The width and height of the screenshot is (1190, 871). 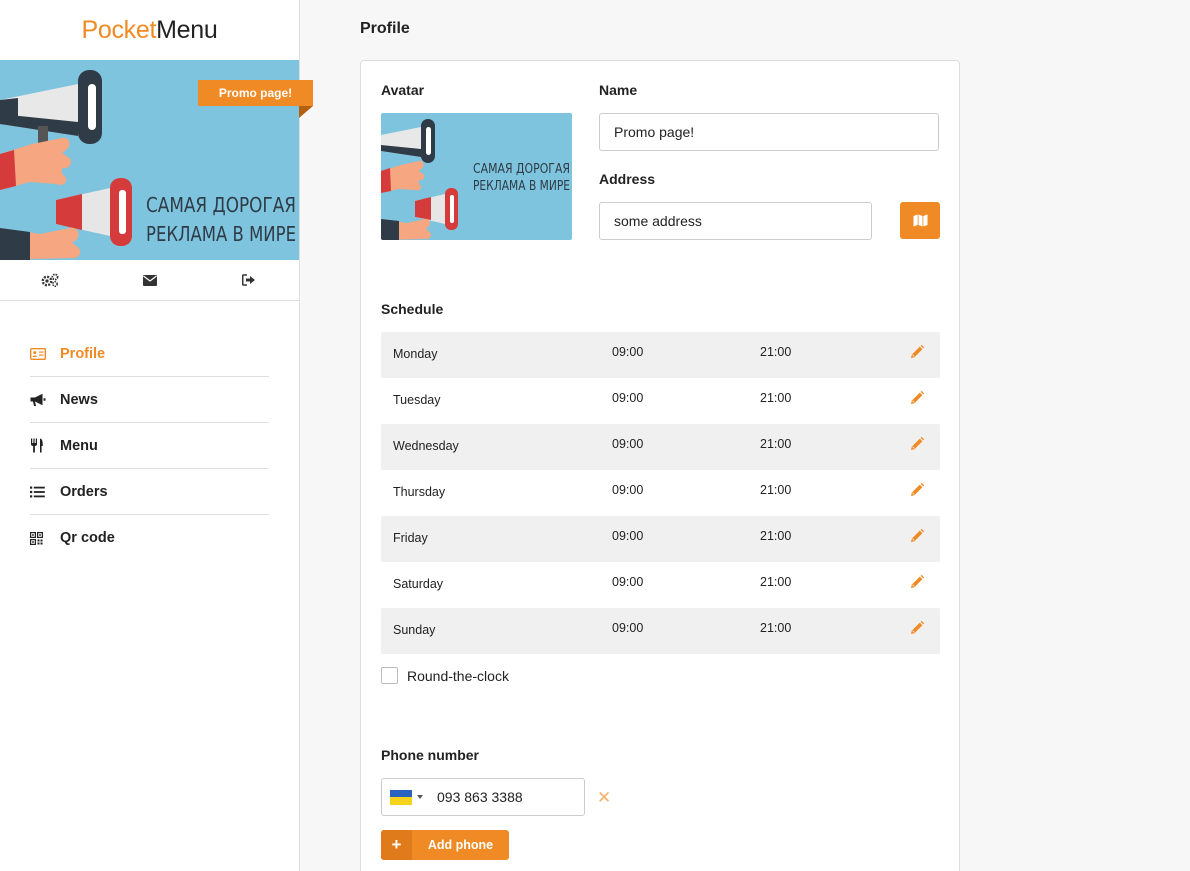 I want to click on avatar-image: САМАЯ ДОРОГАЯ РЕКЛАМА В МИРЕ, so click(x=476, y=176).